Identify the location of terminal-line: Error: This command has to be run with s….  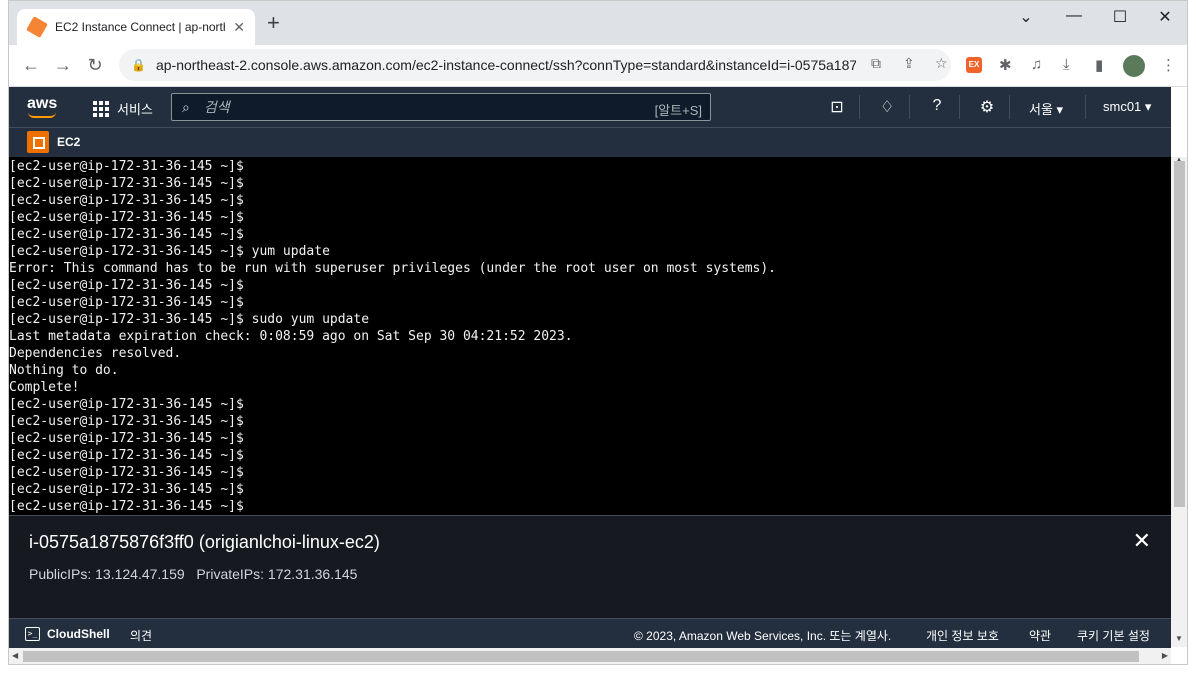
(590, 268).